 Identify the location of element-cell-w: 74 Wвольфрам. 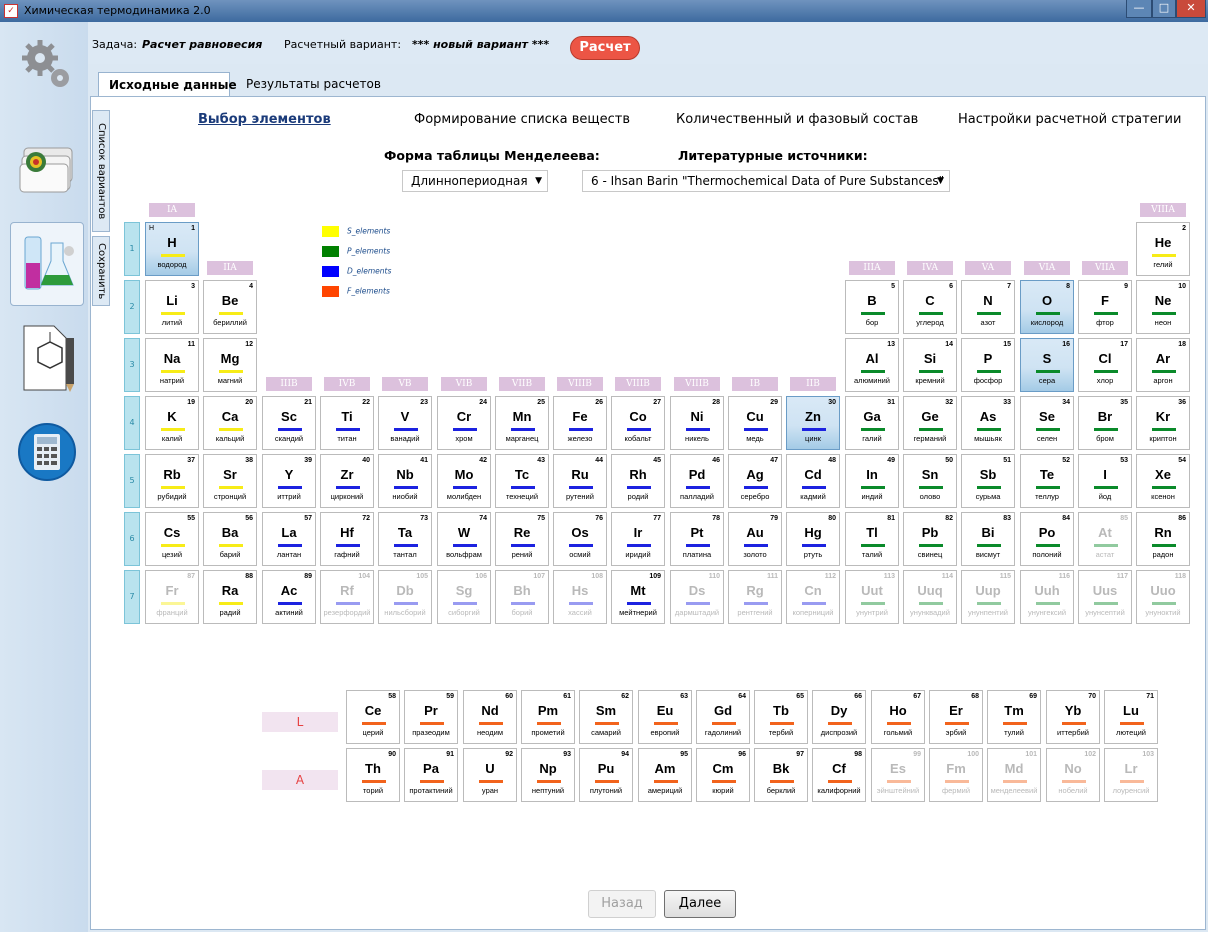
(464, 539).